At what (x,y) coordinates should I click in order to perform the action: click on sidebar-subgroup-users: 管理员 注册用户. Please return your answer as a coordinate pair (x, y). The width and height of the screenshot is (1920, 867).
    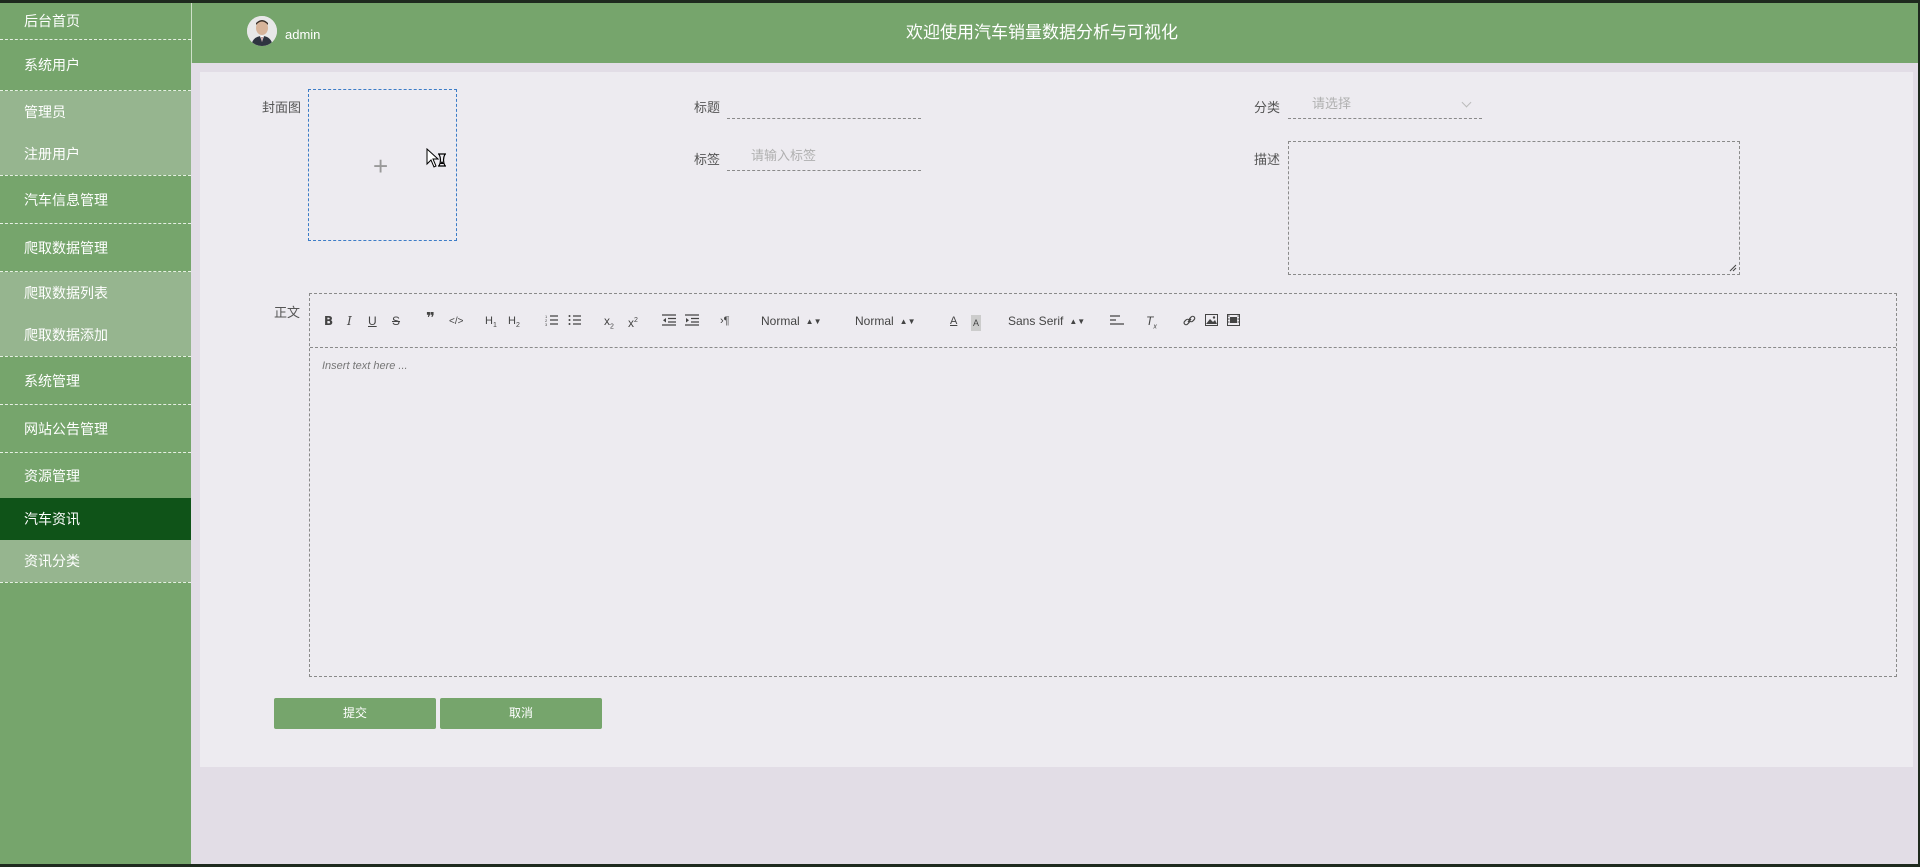
    Looking at the image, I should click on (95, 133).